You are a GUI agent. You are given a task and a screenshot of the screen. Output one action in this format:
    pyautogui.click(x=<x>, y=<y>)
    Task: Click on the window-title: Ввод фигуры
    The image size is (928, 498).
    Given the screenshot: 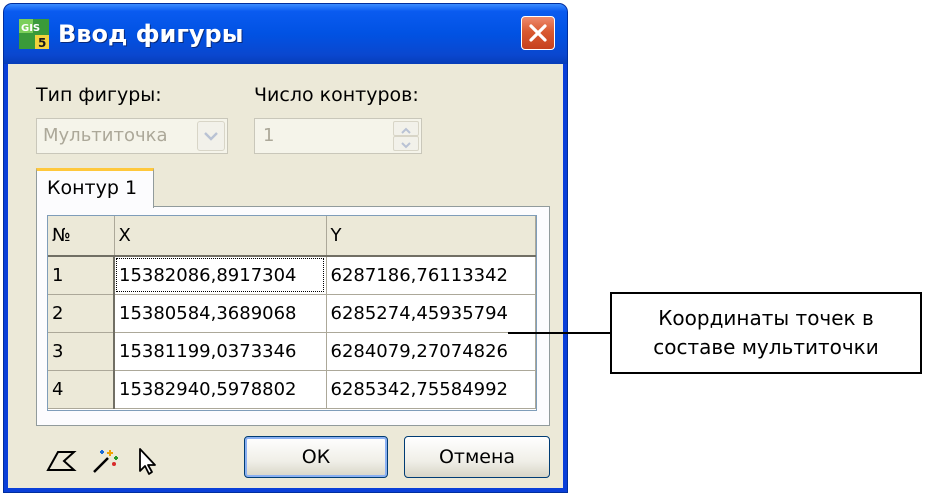 What is the action you would take?
    pyautogui.click(x=151, y=34)
    